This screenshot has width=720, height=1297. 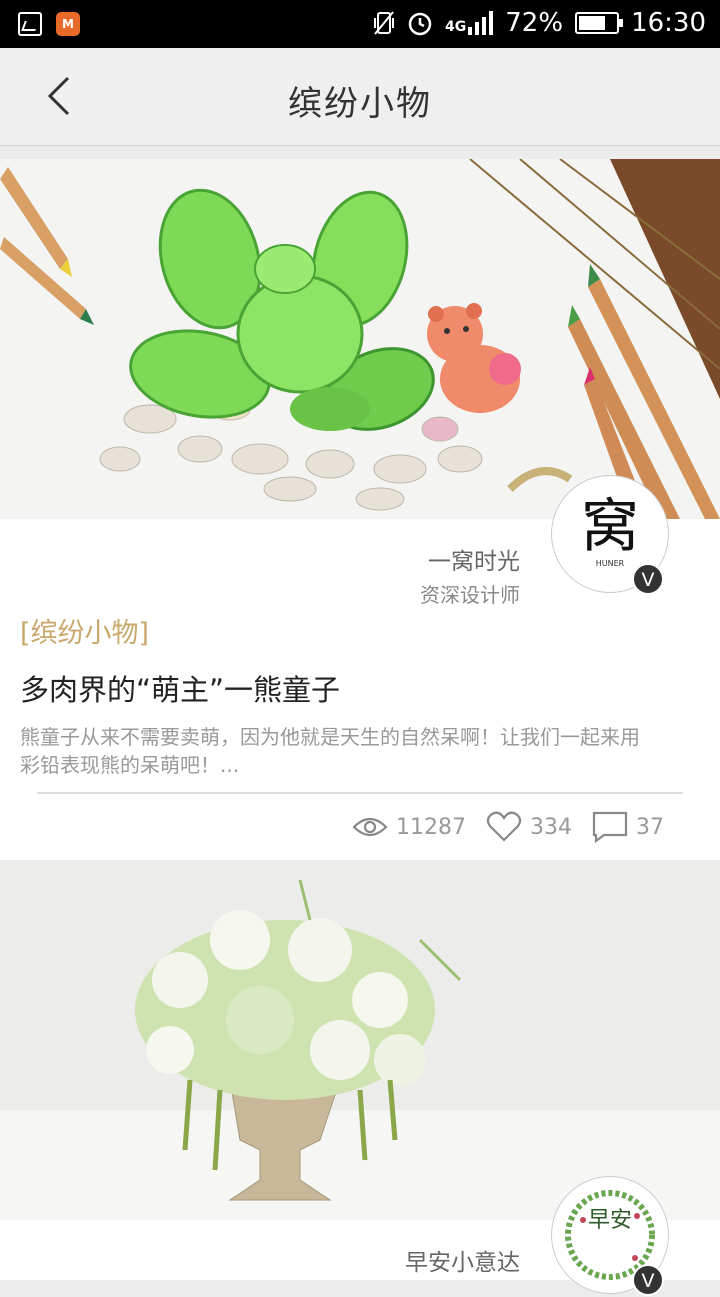 What do you see at coordinates (370, 827) in the screenshot?
I see `eye-icon` at bounding box center [370, 827].